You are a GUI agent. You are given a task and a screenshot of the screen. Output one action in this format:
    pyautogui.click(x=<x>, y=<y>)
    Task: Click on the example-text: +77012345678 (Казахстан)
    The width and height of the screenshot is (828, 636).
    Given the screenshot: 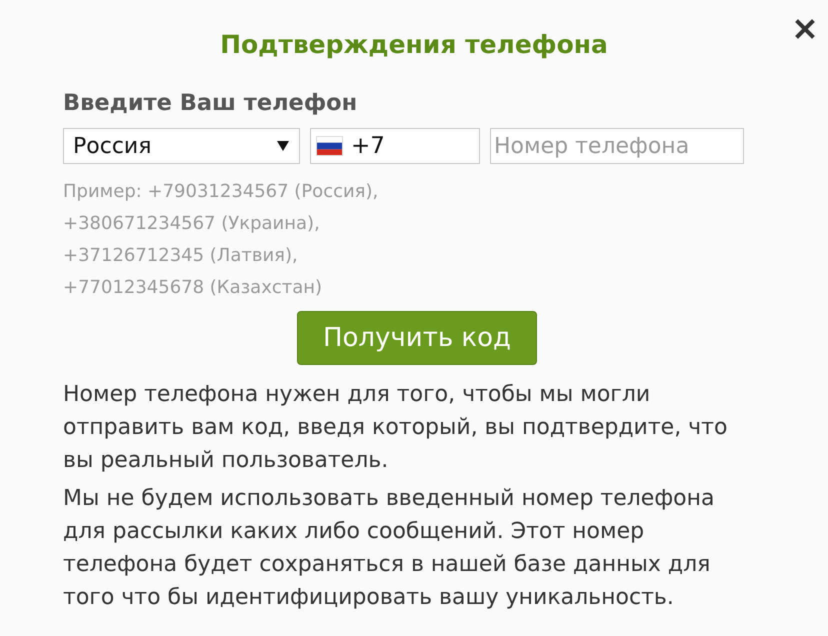 What is the action you would take?
    pyautogui.click(x=192, y=287)
    